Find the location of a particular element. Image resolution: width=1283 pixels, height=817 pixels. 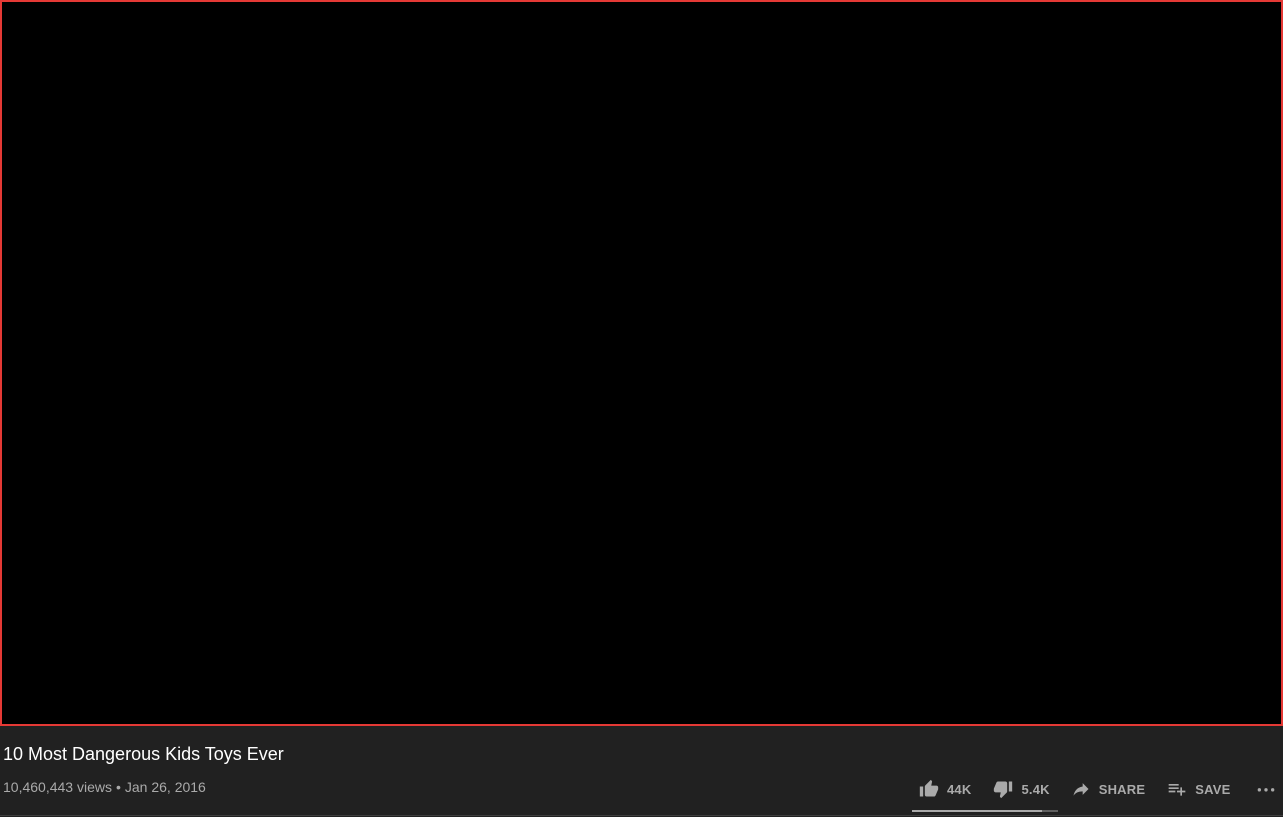

share-arrow-icon is located at coordinates (1081, 789).